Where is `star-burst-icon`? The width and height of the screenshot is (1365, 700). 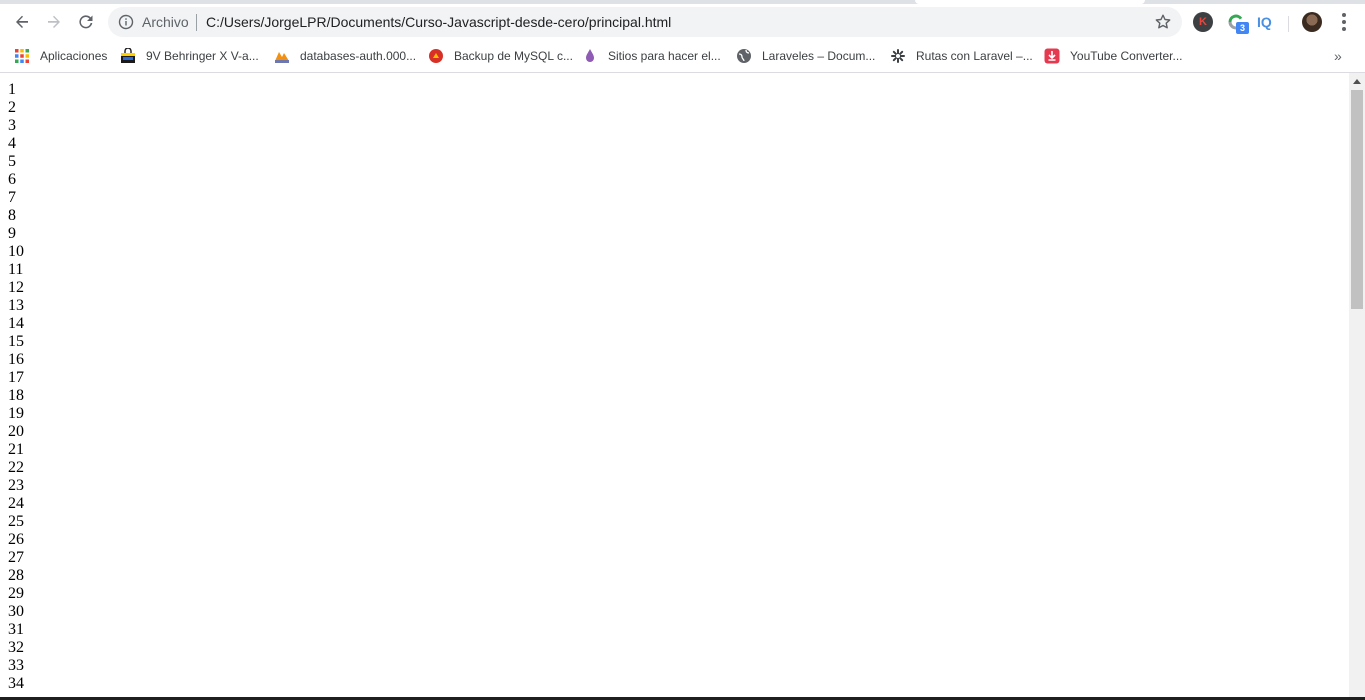 star-burst-icon is located at coordinates (898, 56).